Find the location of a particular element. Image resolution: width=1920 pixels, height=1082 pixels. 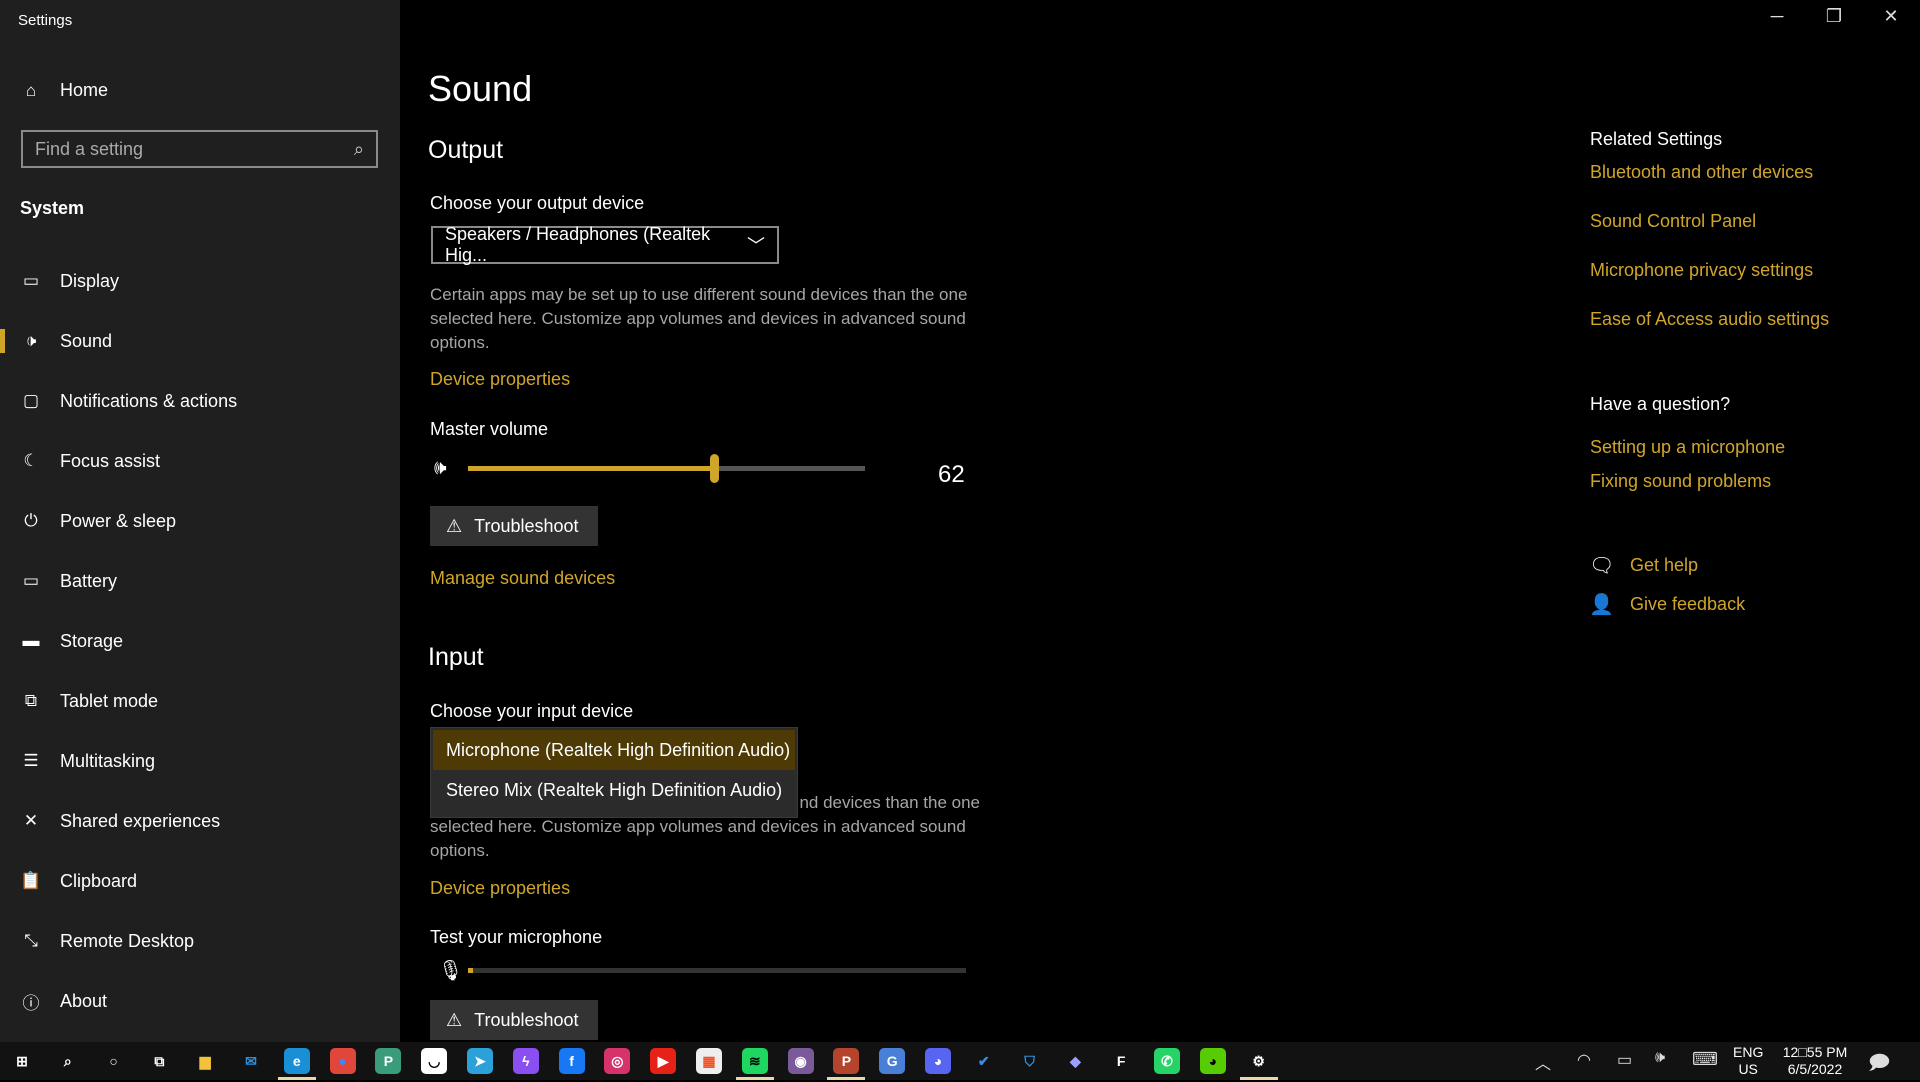

speaker-icon: 🕪 is located at coordinates (440, 468).